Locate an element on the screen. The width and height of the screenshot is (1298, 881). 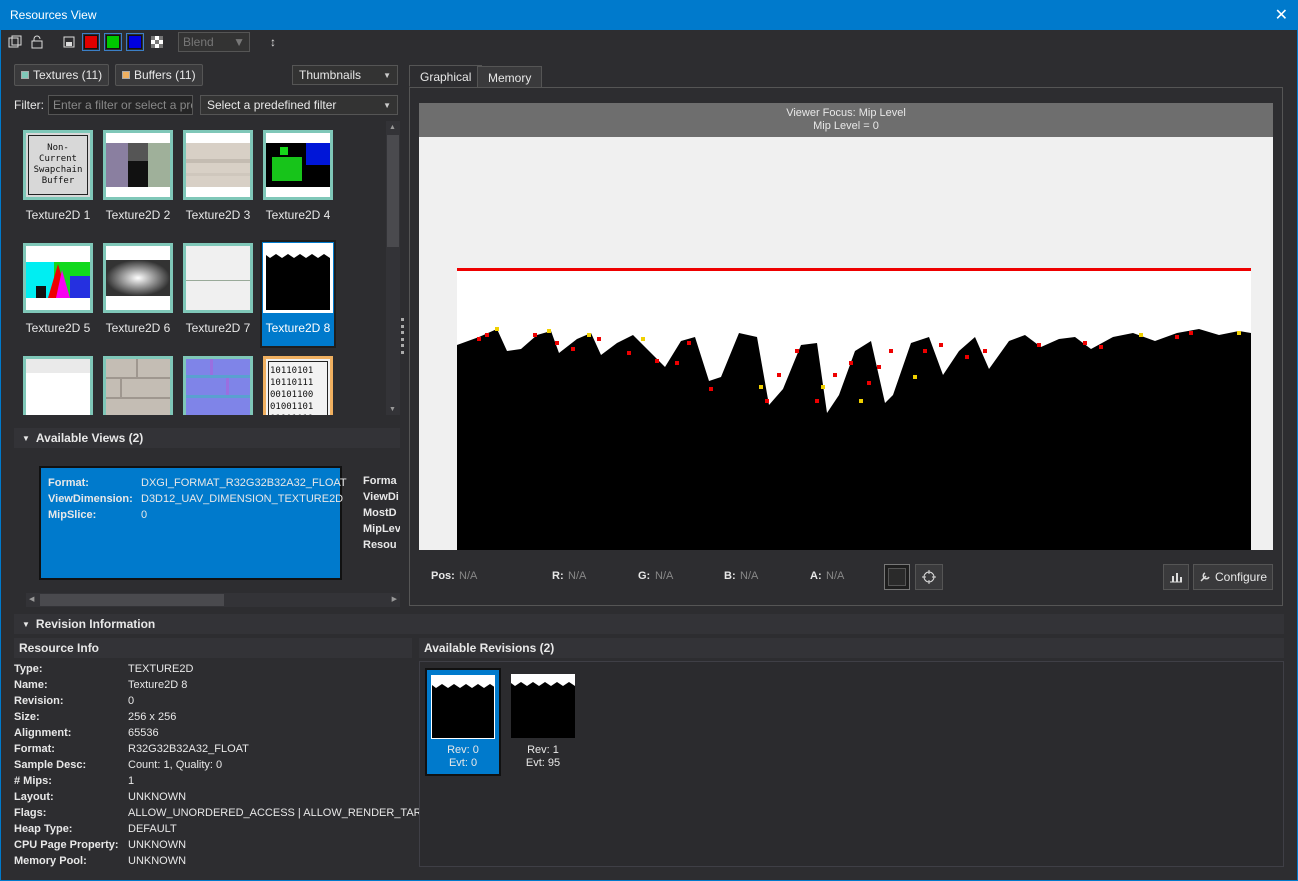
chevron-down-icon: ▼ is located at coordinates (239, 42).